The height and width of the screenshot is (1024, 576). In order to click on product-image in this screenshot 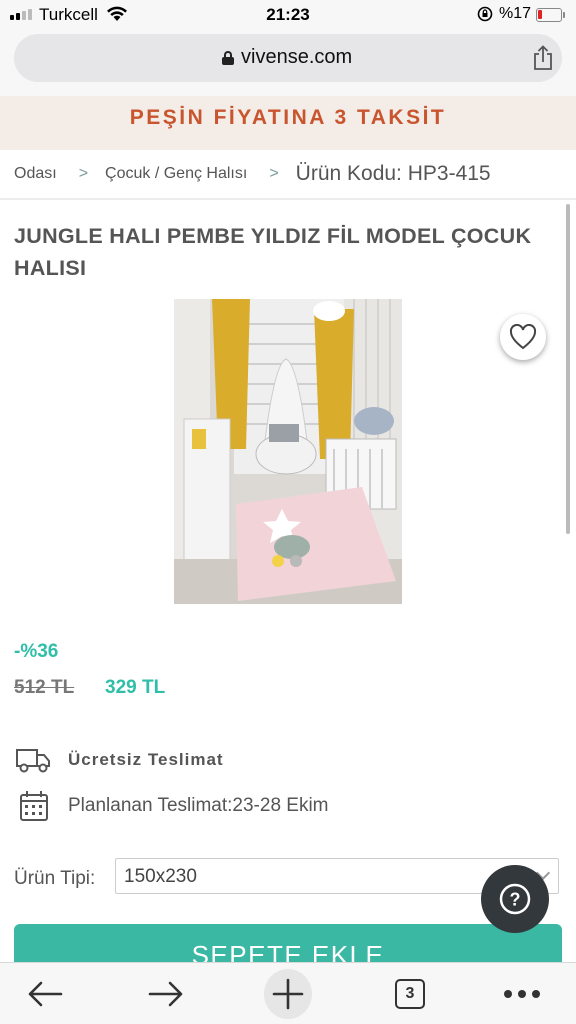, I will do `click(288, 451)`.